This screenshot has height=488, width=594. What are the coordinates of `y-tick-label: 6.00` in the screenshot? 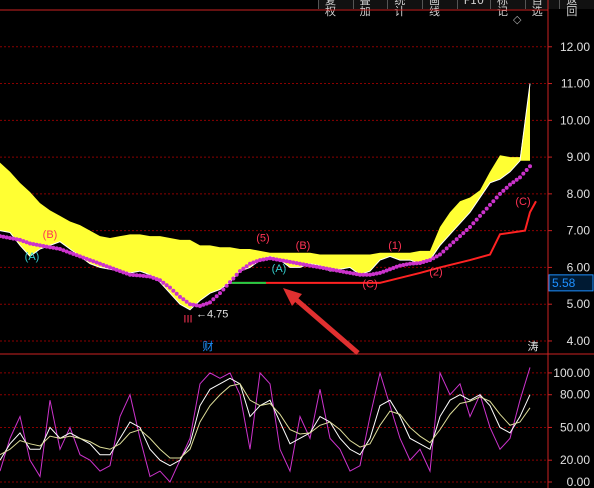 It's located at (579, 267).